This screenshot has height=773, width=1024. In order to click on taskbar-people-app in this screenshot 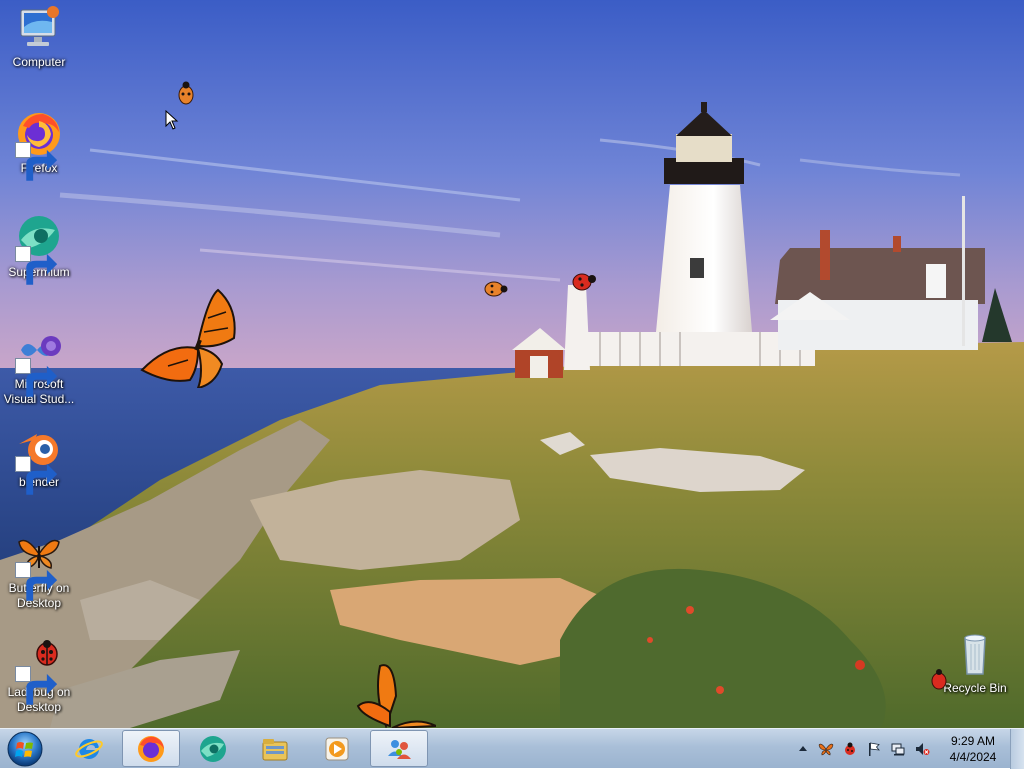, I will do `click(399, 748)`.